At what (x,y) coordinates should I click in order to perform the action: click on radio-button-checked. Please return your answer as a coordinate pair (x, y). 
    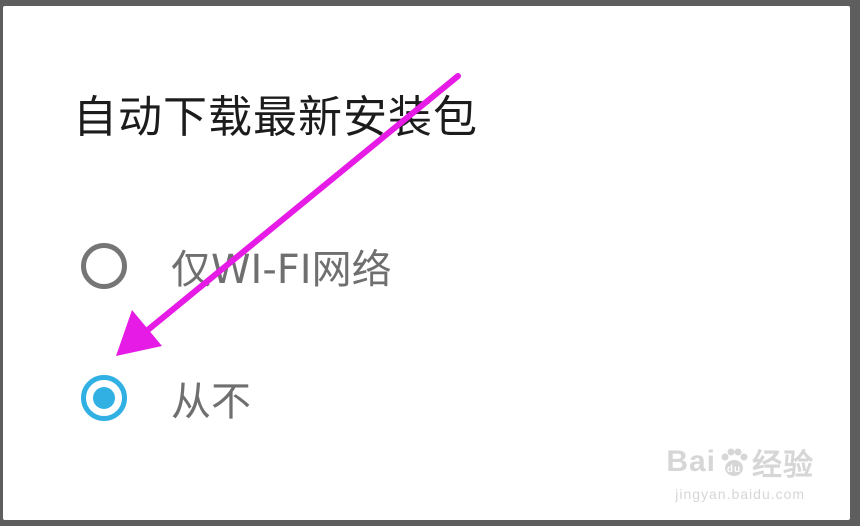
    Looking at the image, I should click on (104, 398).